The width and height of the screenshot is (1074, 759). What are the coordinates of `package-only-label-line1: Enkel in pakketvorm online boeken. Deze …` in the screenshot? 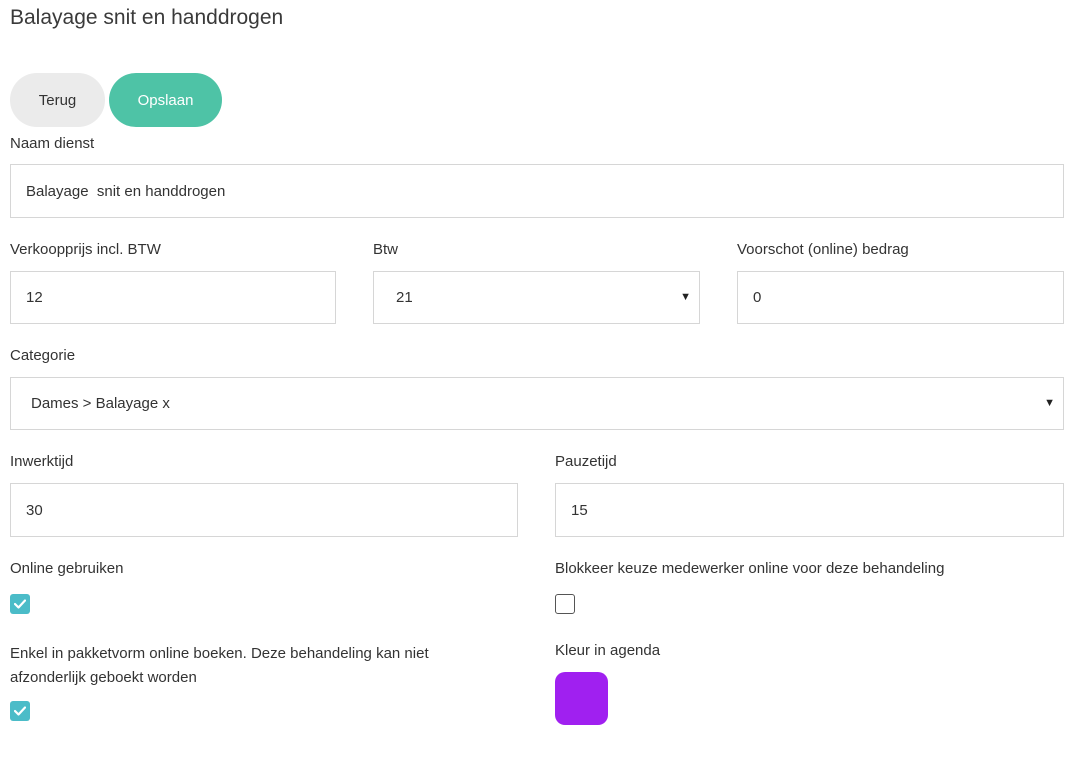 It's located at (219, 653).